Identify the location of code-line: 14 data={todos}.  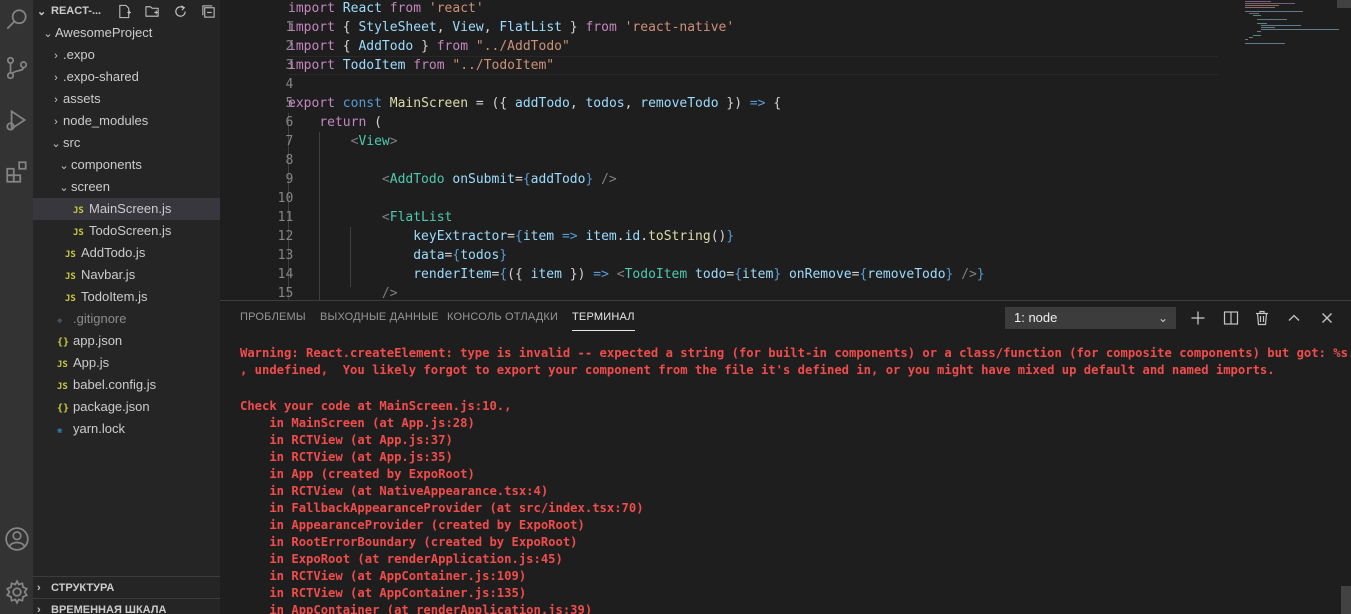
(364, 264).